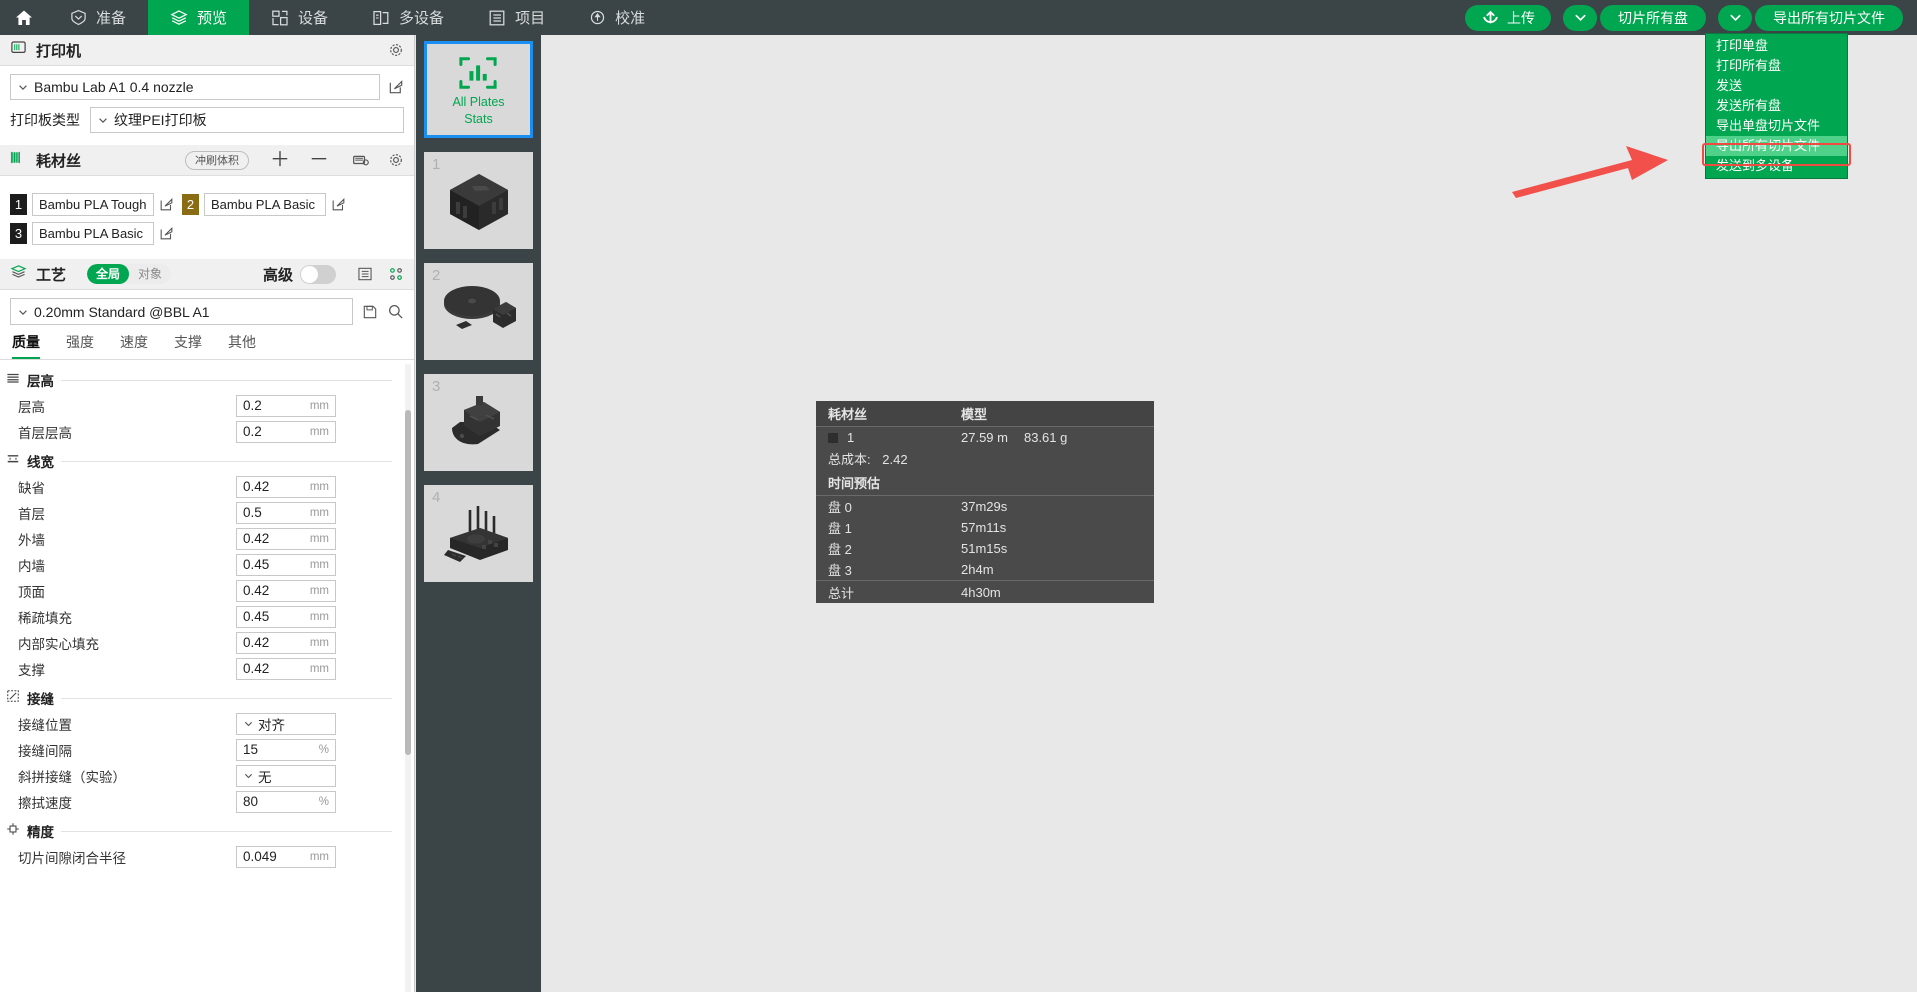 This screenshot has width=1917, height=992. I want to click on ams-icon, so click(360, 160).